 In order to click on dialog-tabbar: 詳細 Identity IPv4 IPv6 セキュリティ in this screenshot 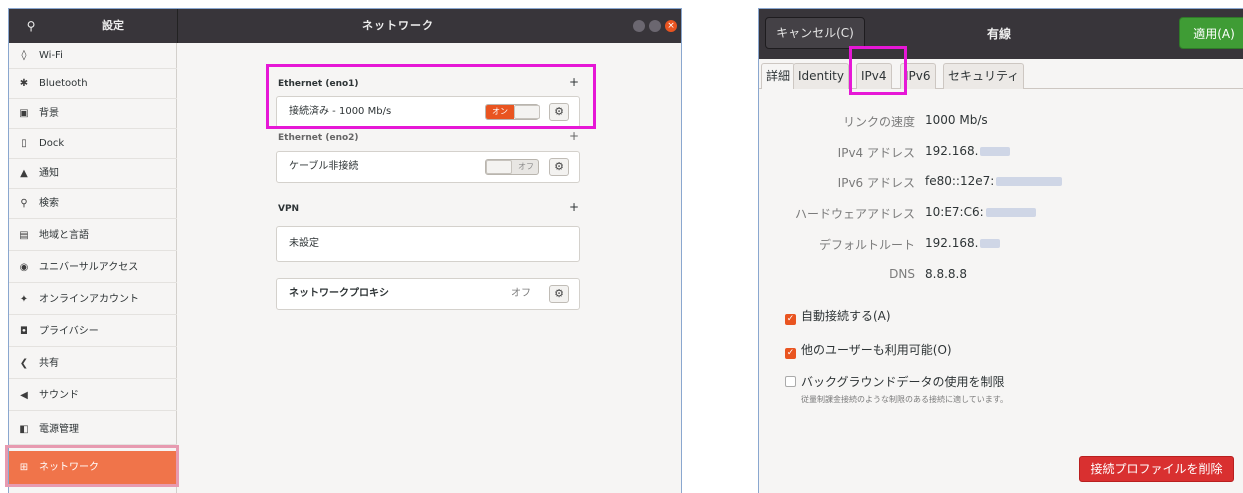, I will do `click(1001, 74)`.